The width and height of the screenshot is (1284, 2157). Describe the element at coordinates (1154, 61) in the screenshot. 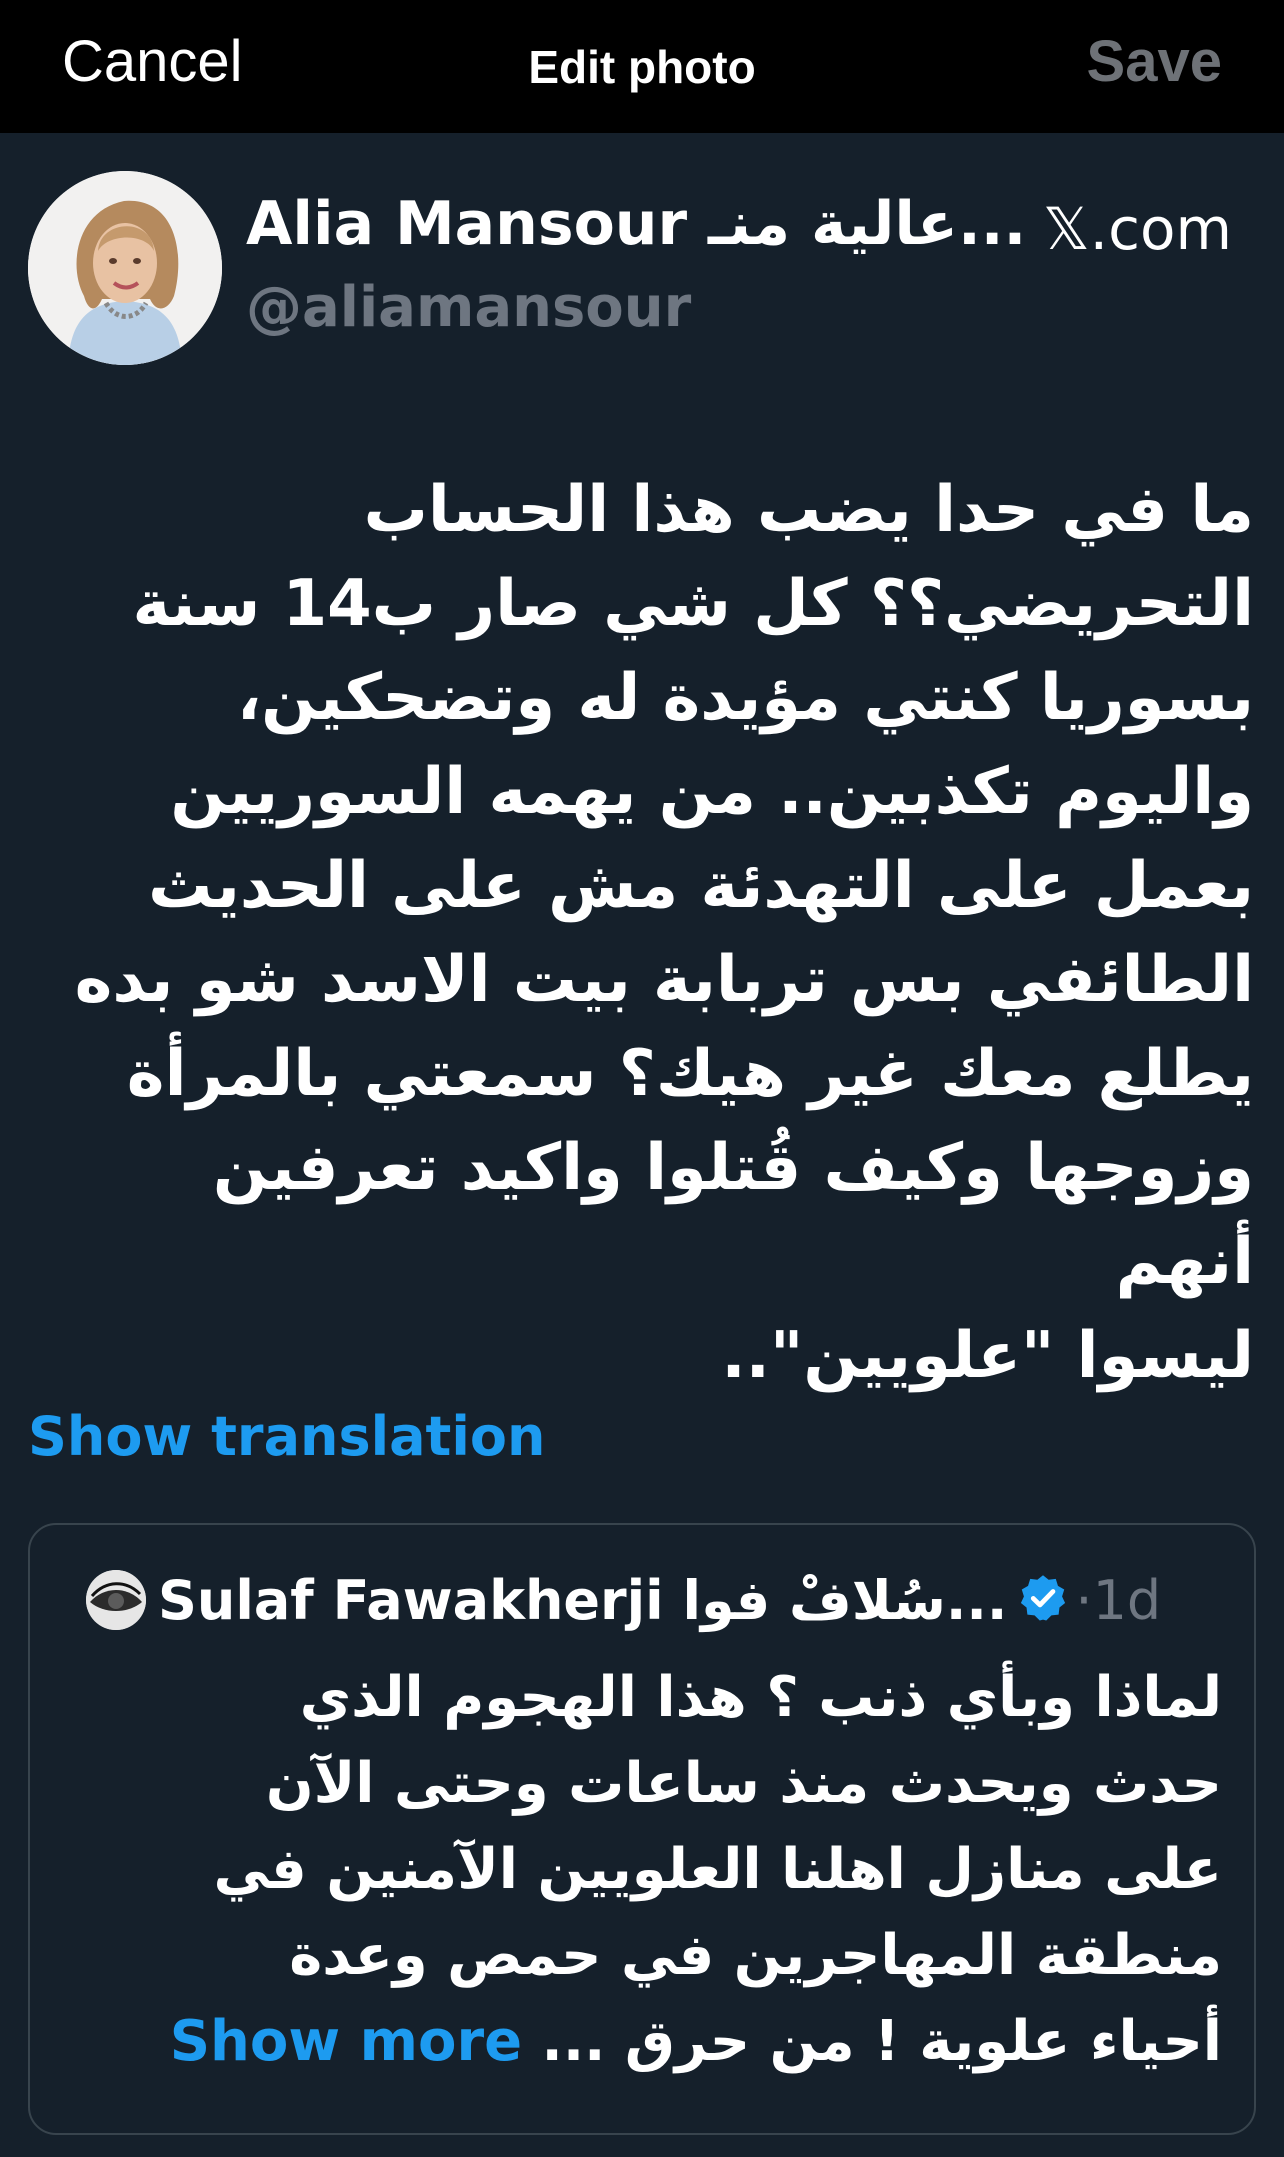

I see `save-button: Save` at that location.